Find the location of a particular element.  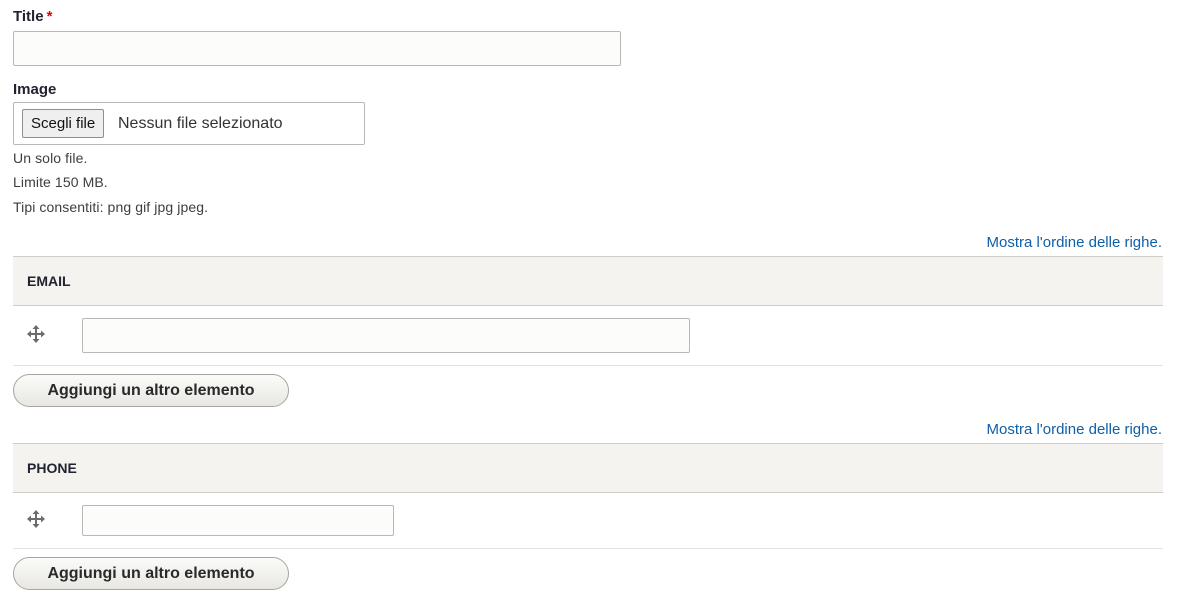

image-label: Image is located at coordinates (35, 89).